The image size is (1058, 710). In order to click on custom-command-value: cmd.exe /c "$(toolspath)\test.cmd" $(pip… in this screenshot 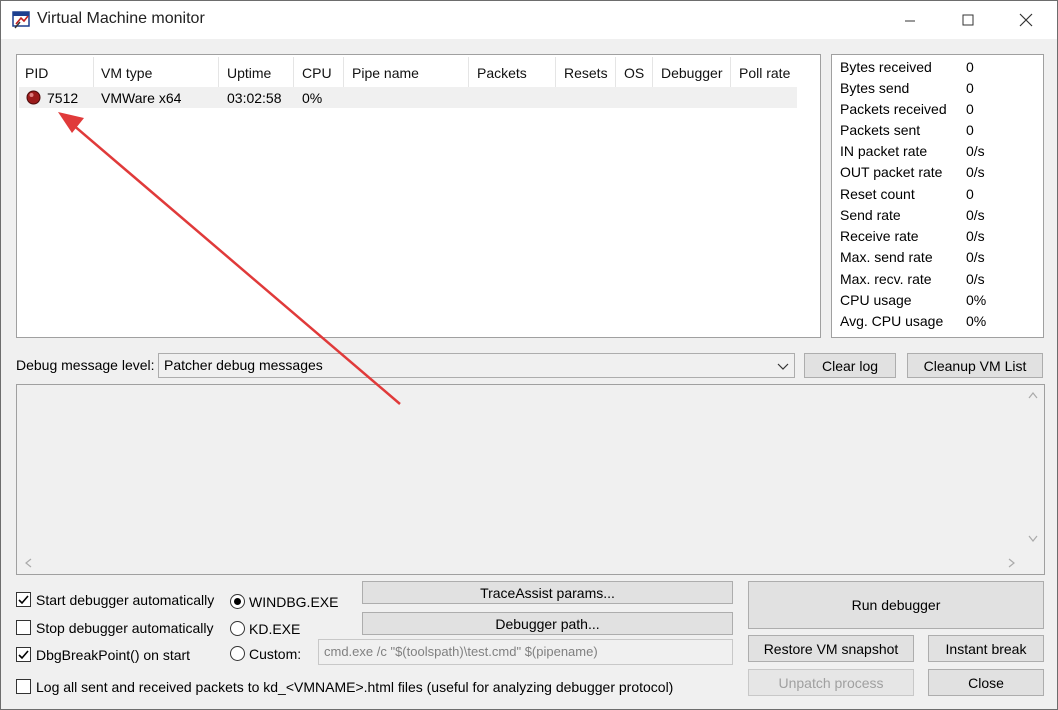, I will do `click(461, 651)`.